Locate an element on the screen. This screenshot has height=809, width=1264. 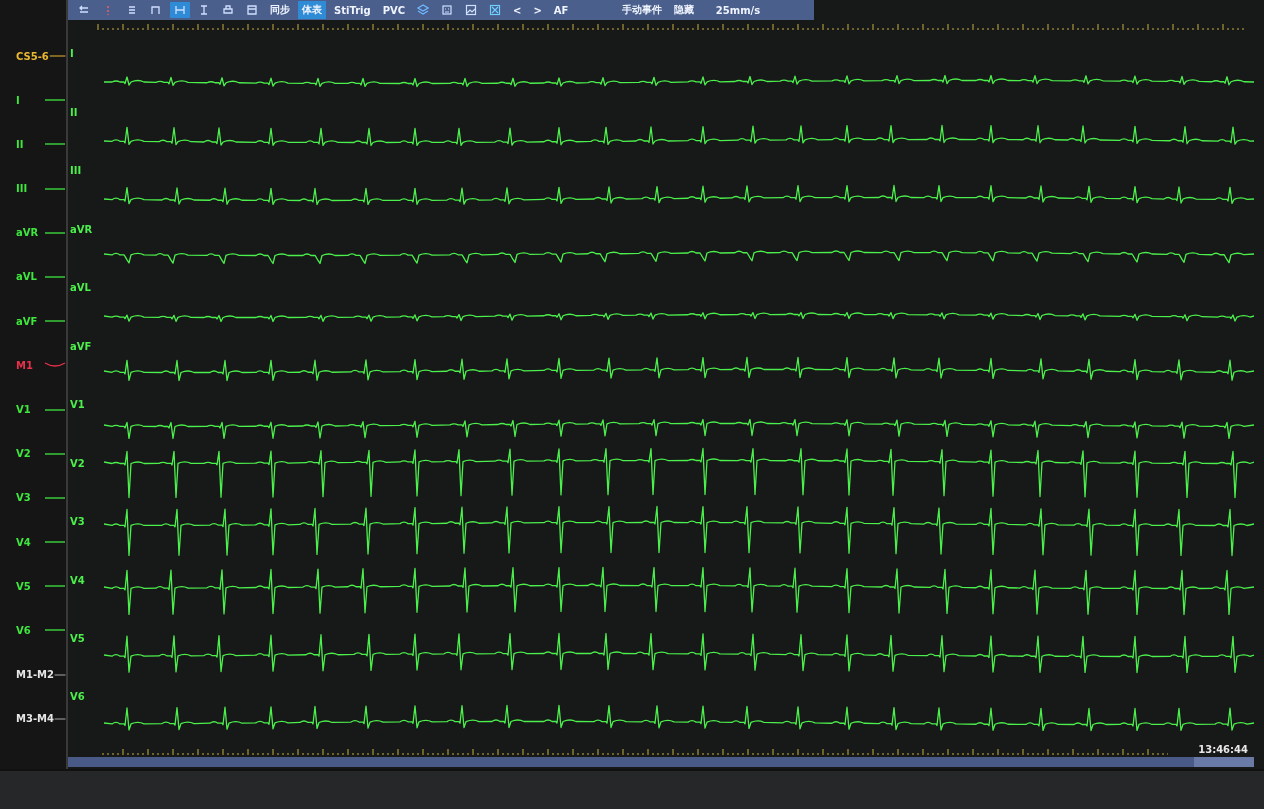
event-button: 手动事件 is located at coordinates (641, 10).